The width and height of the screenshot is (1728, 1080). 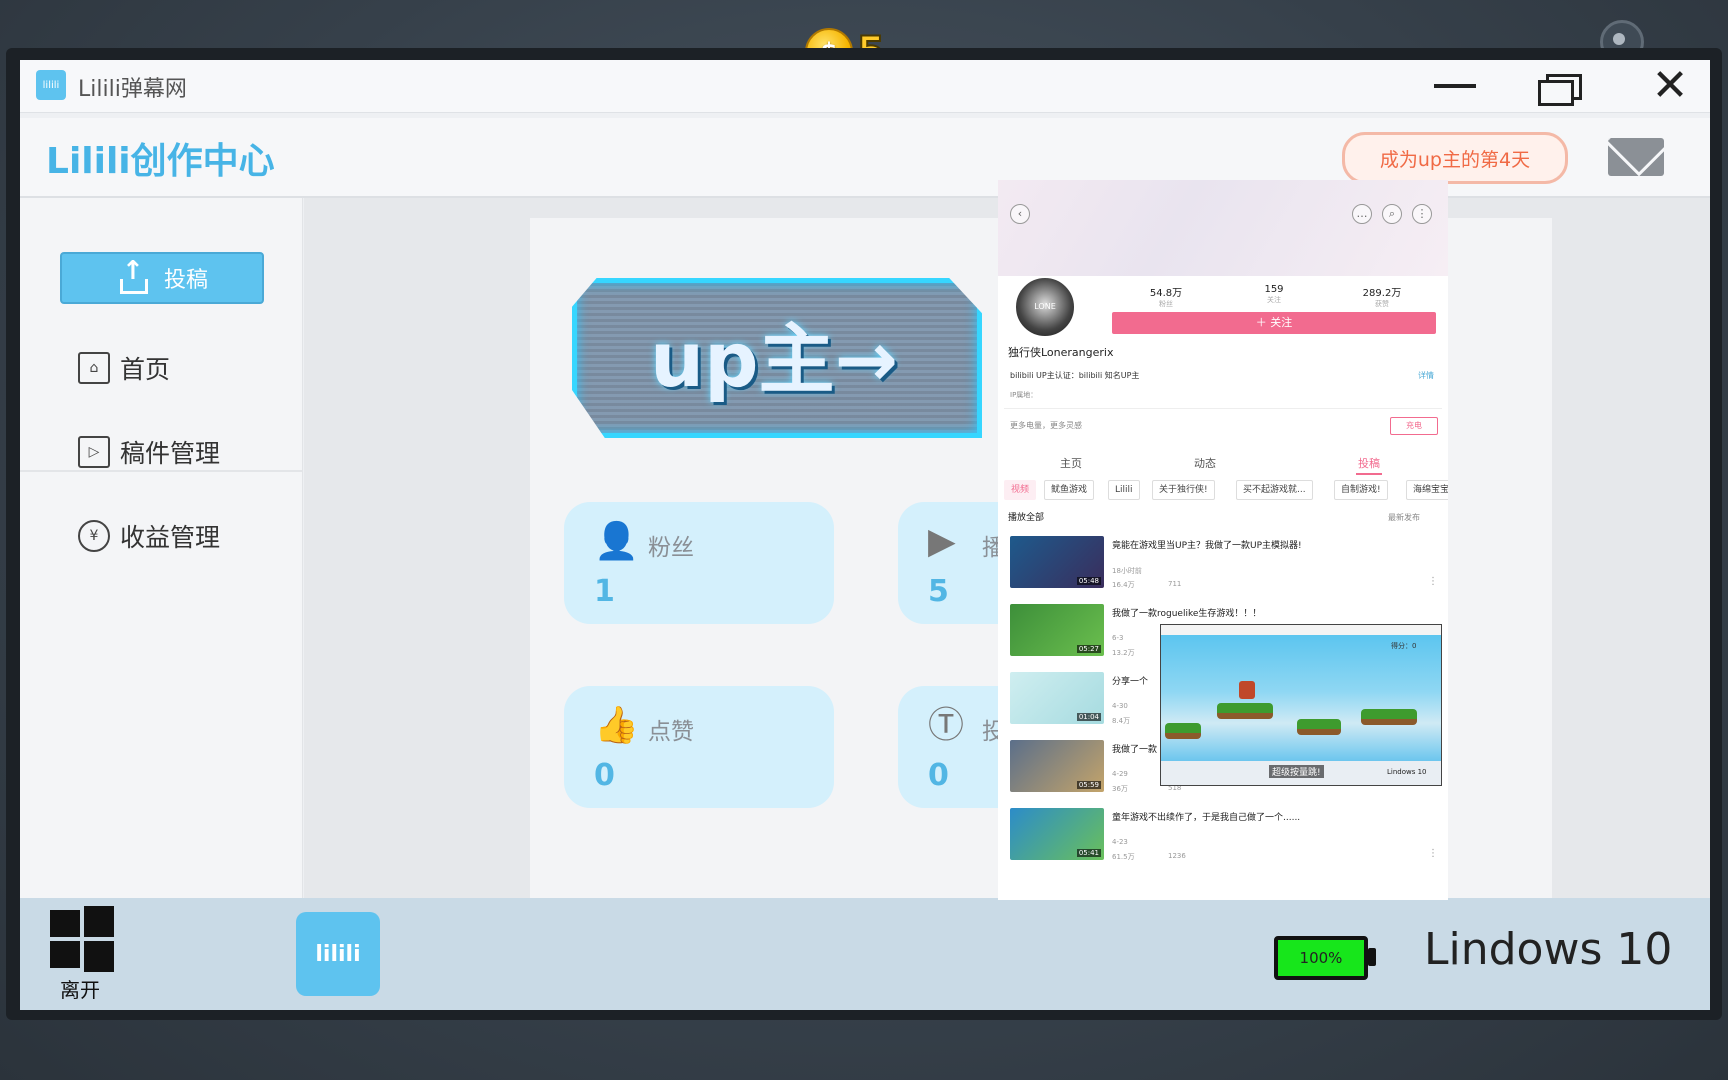 I want to click on stat-card-likes: 👍 点赞 0, so click(x=699, y=747).